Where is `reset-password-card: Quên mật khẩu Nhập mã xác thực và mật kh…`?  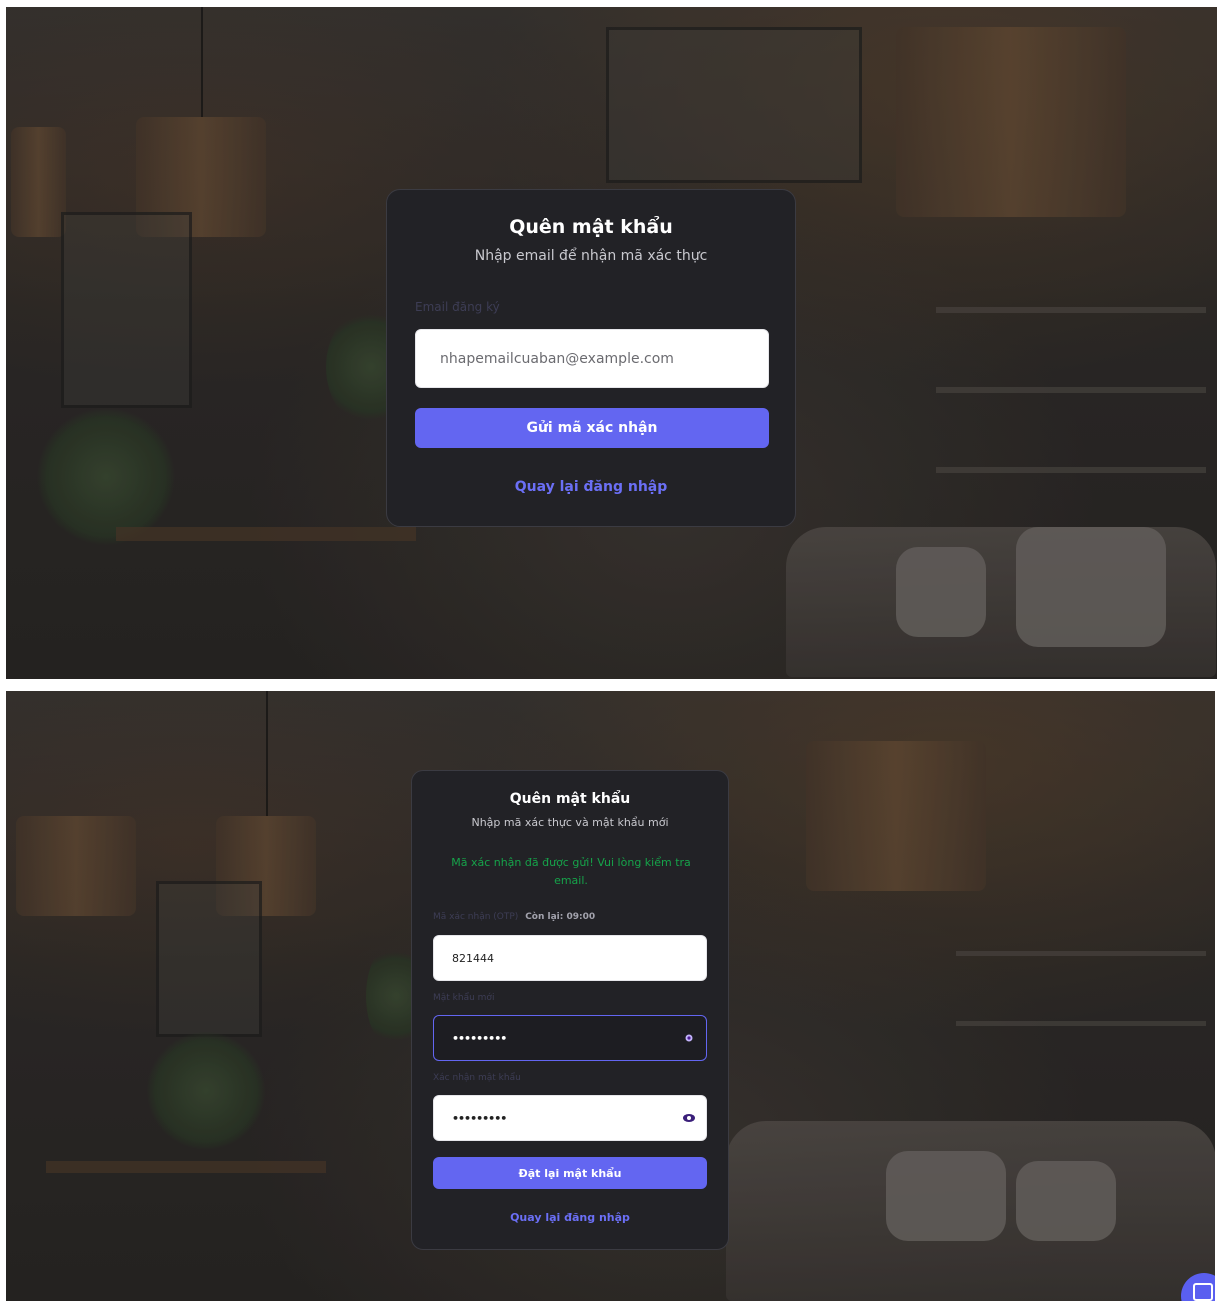 reset-password-card: Quên mật khẩu Nhập mã xác thực và mật kh… is located at coordinates (570, 1010).